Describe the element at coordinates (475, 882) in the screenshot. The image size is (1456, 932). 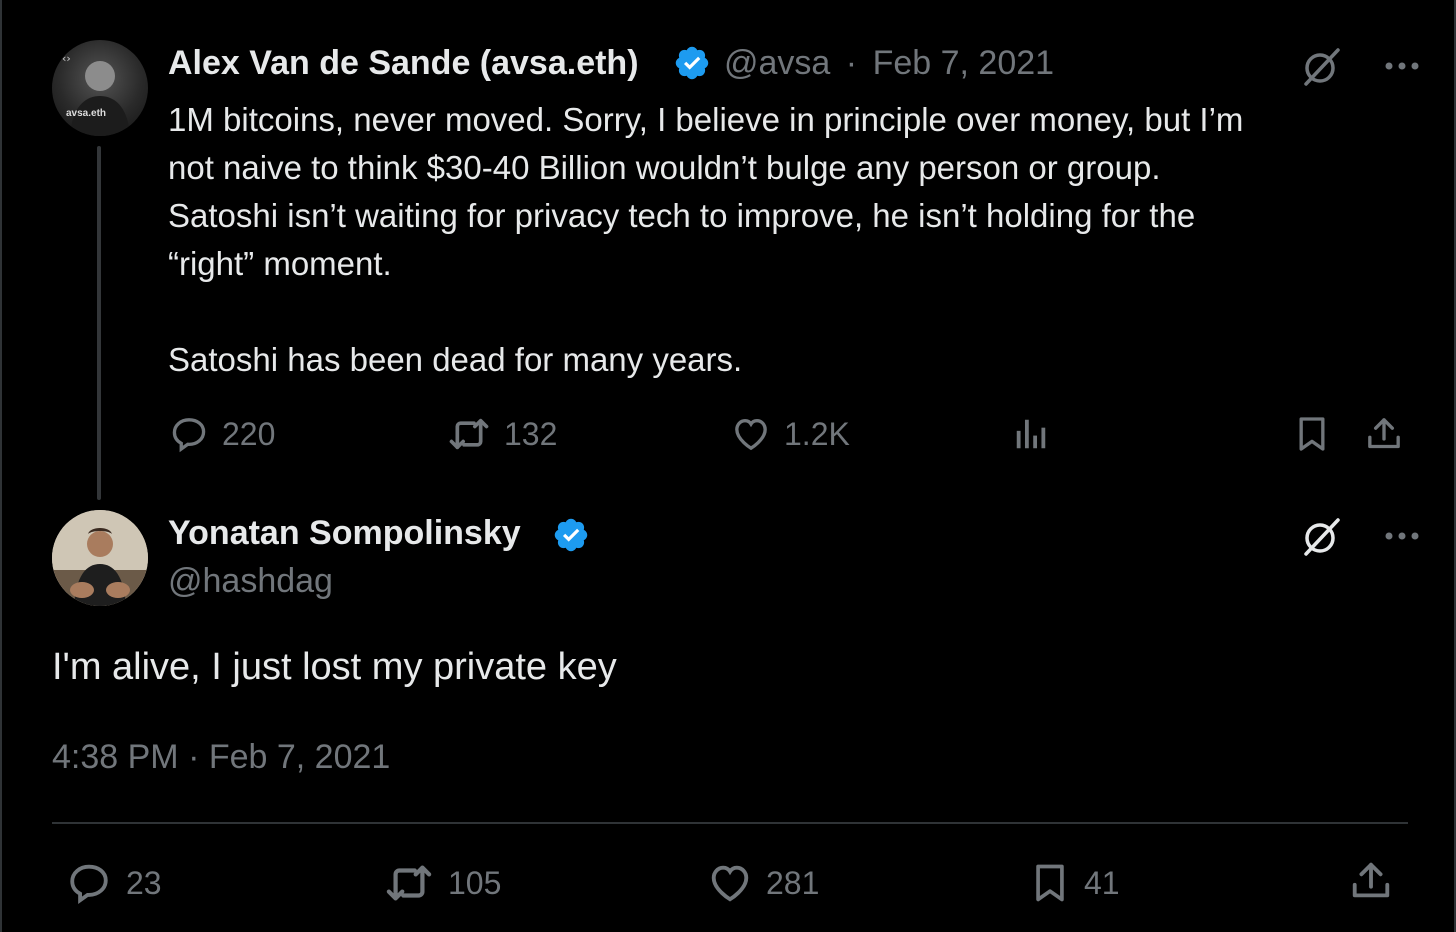
I see `main-repost-count: 105` at that location.